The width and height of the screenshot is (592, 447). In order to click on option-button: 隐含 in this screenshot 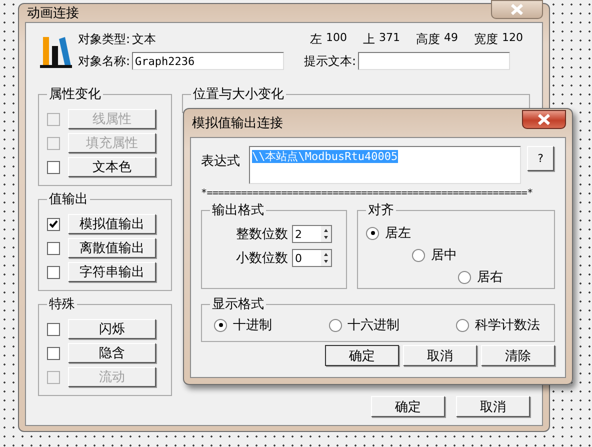, I will do `click(112, 353)`.